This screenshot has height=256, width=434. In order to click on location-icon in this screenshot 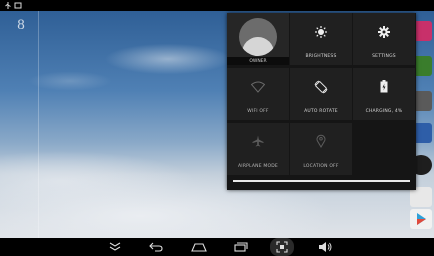, I will do `click(321, 141)`.